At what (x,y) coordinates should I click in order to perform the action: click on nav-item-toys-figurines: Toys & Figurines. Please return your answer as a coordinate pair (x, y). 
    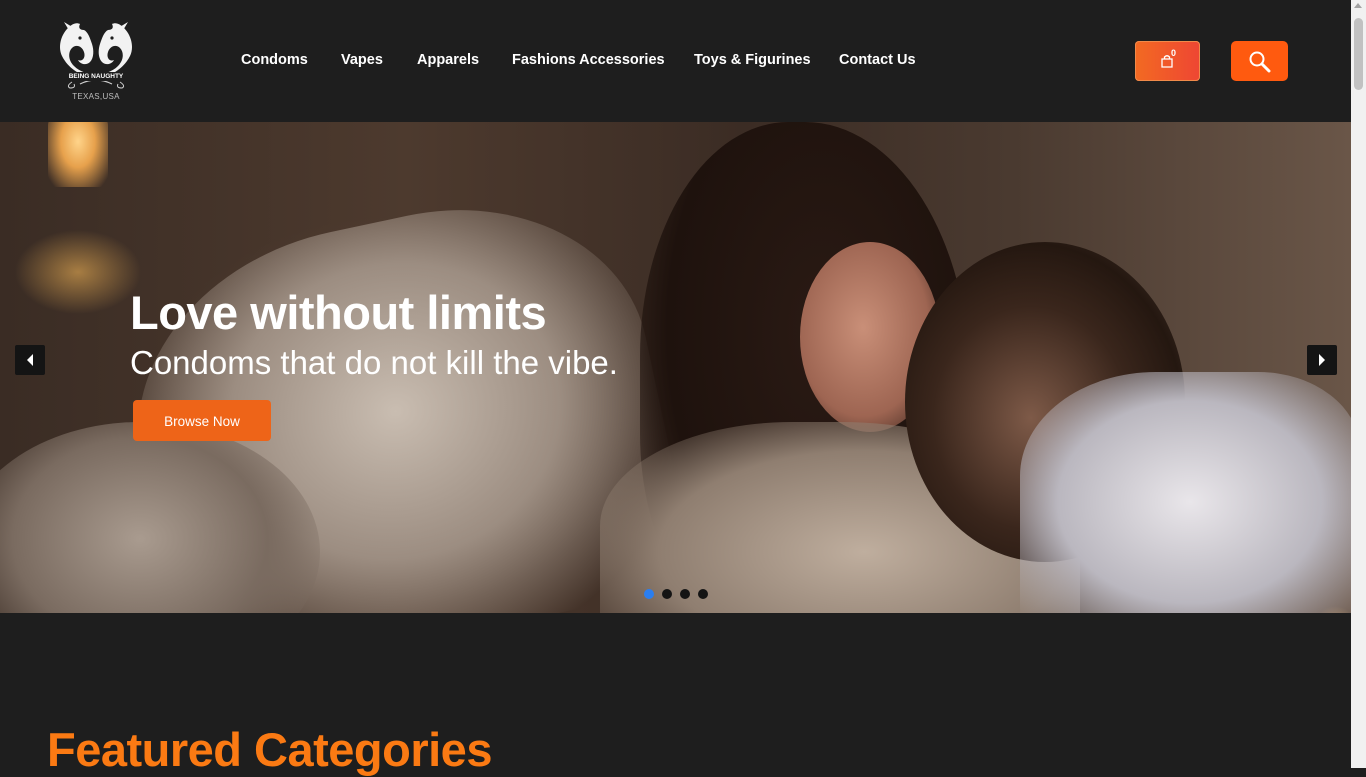
    Looking at the image, I should click on (752, 60).